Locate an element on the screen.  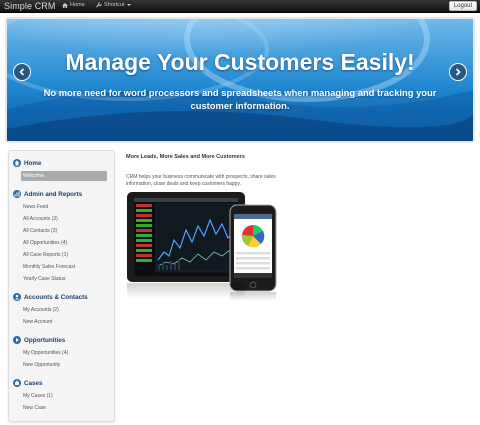
sidebar-section-accounts-contacts: Accounts & Contacts is located at coordinates (50, 297).